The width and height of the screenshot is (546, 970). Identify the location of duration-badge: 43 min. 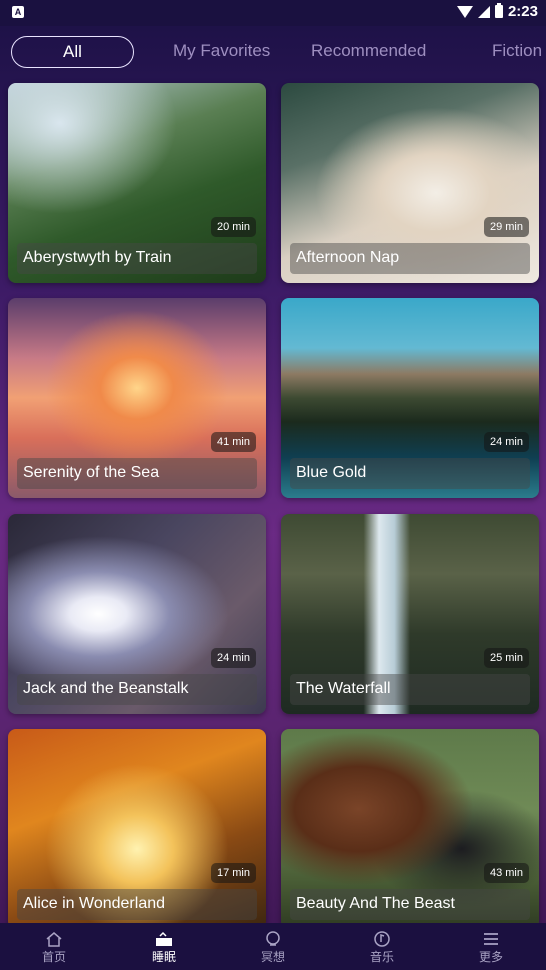
(506, 873).